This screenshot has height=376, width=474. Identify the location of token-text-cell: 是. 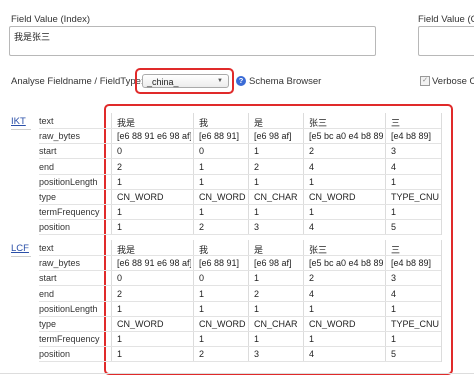
(259, 123).